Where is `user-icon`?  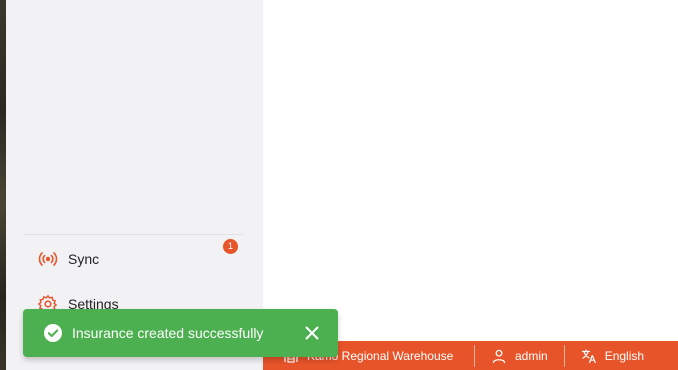
user-icon is located at coordinates (499, 356).